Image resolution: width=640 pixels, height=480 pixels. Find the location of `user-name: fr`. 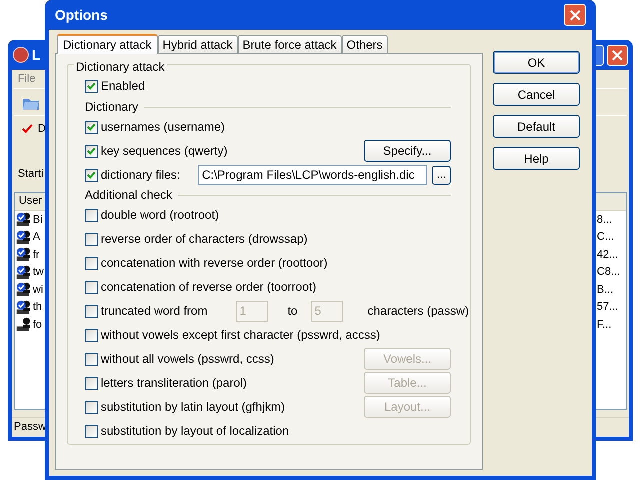

user-name: fr is located at coordinates (36, 255).